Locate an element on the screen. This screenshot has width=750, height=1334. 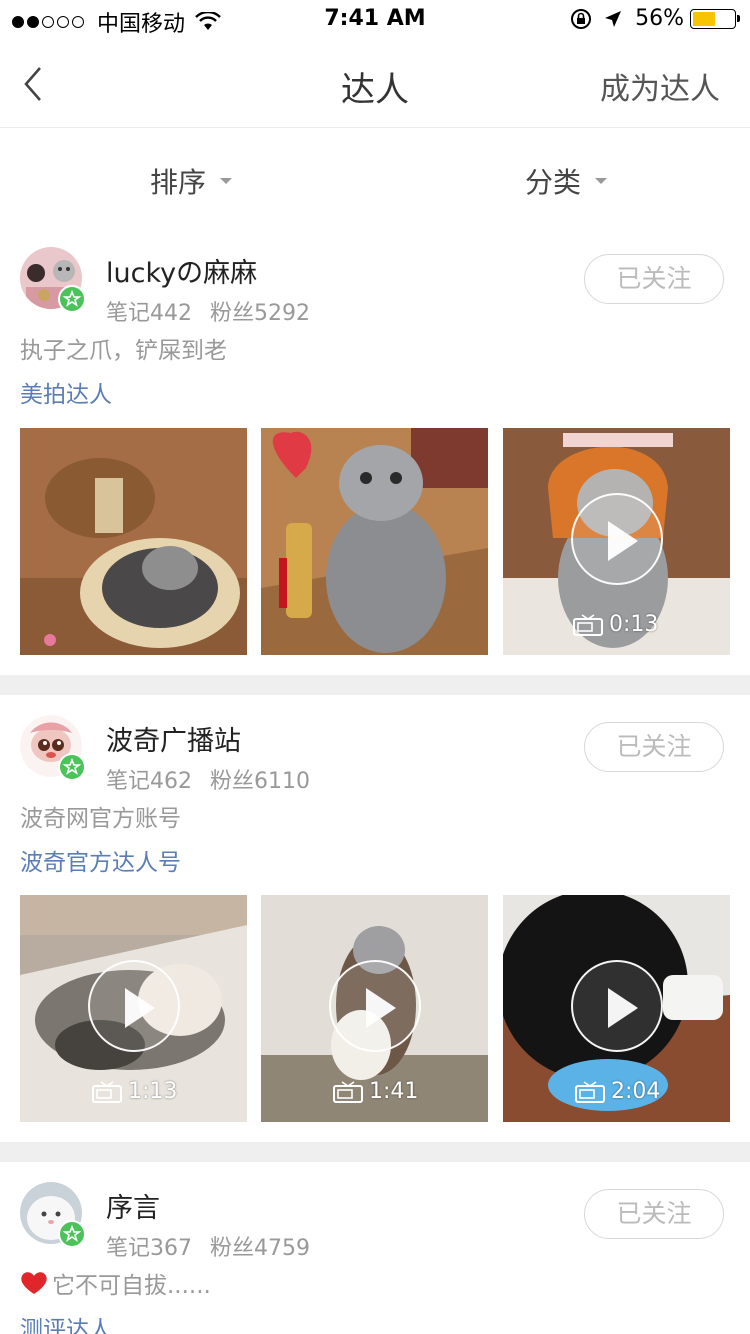
username: 波奇广播站 is located at coordinates (173, 738).